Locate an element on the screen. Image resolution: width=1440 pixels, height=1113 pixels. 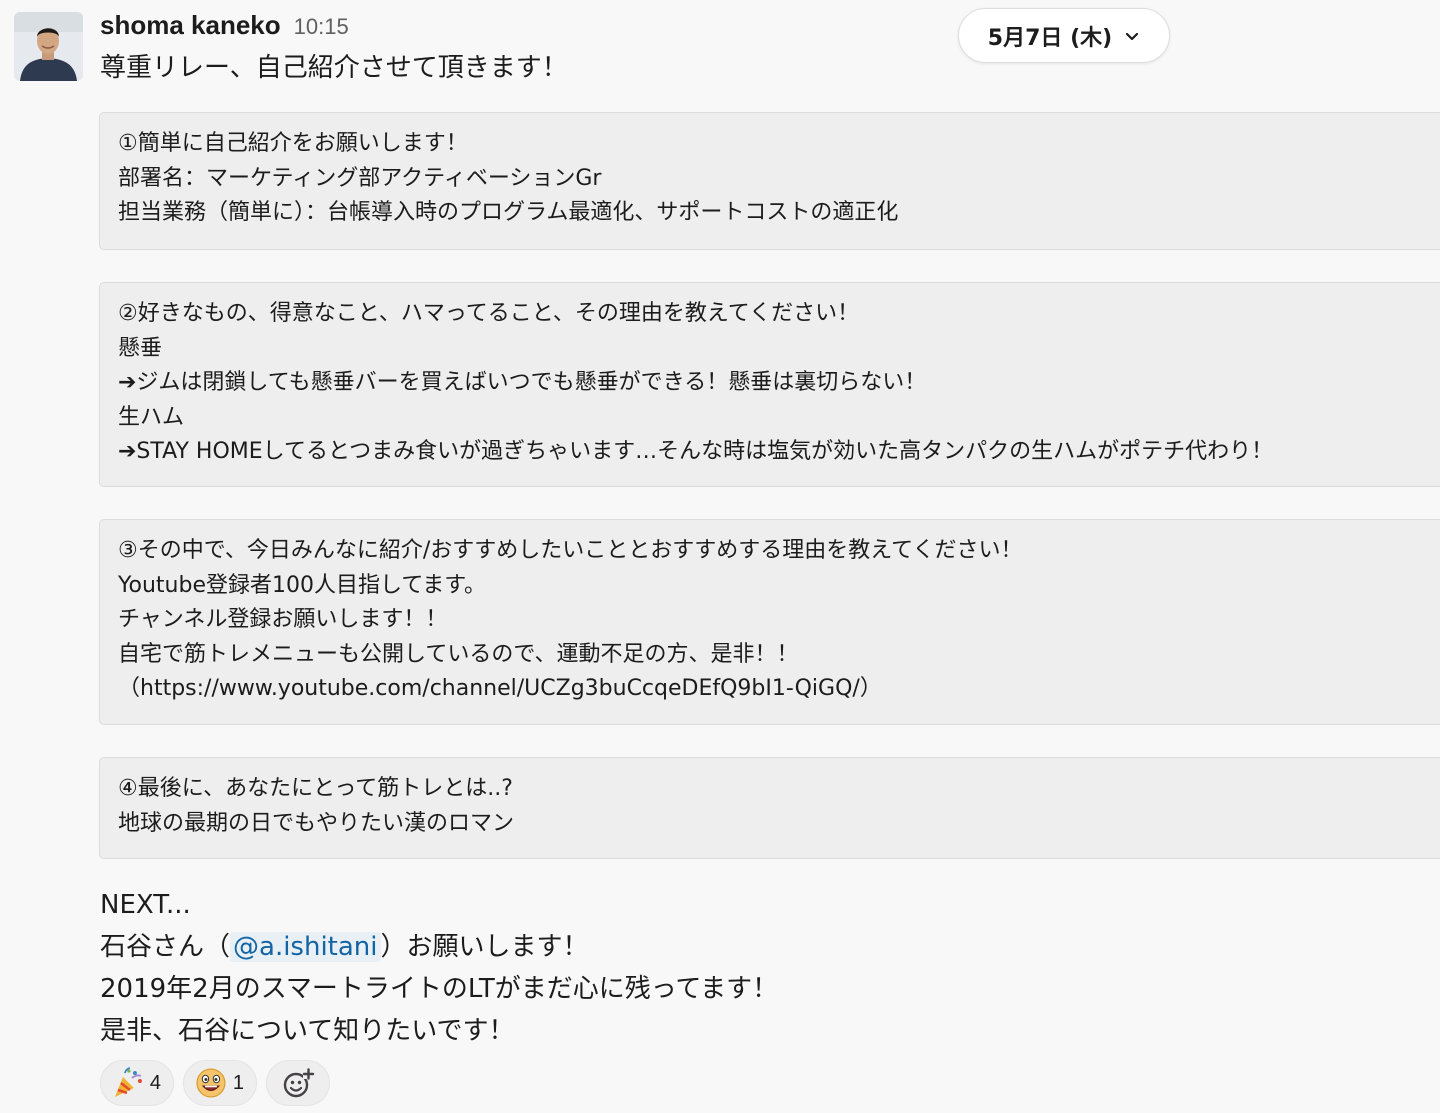
avatar is located at coordinates (48, 46).